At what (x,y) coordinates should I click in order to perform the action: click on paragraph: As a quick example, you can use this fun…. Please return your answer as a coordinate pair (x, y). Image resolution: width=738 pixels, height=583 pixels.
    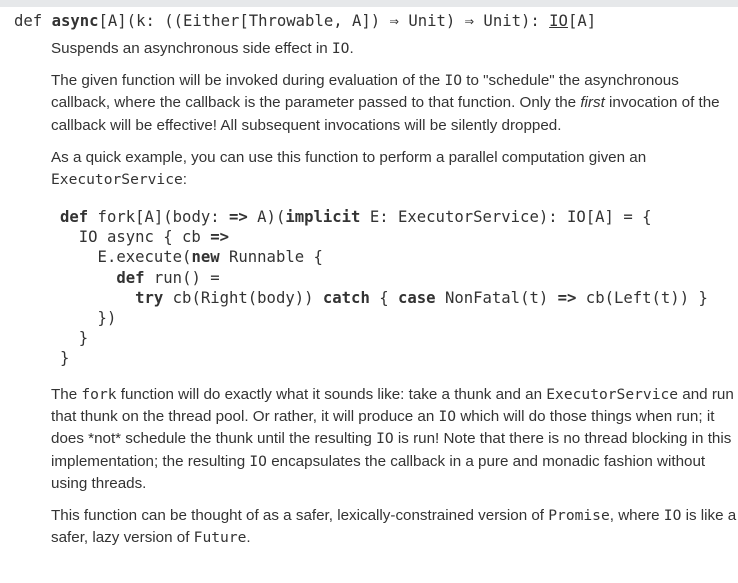
    Looking at the image, I should click on (394, 169).